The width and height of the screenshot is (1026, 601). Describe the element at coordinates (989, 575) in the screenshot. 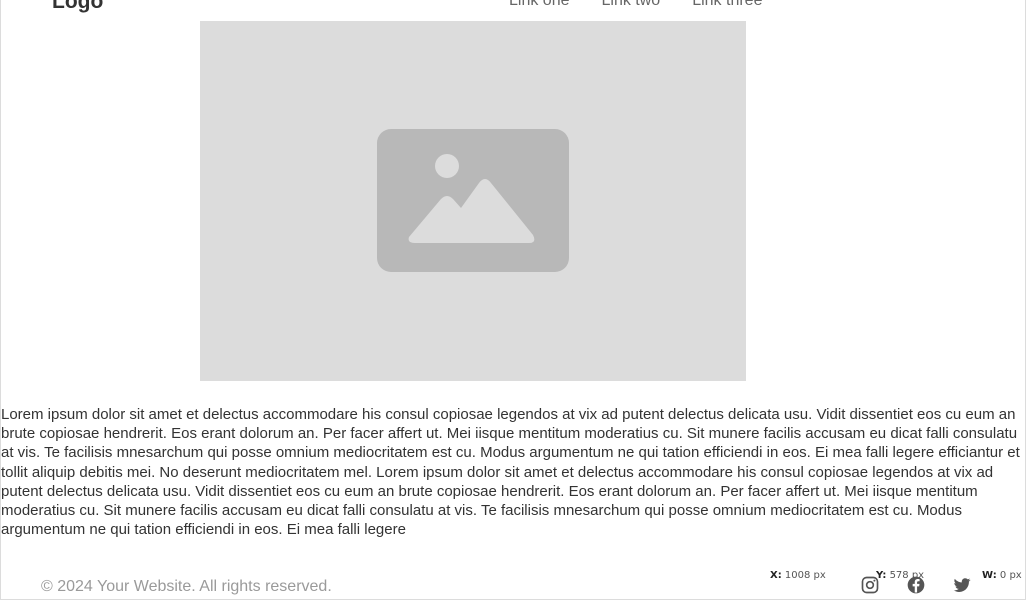

I see `w-label: W:` at that location.